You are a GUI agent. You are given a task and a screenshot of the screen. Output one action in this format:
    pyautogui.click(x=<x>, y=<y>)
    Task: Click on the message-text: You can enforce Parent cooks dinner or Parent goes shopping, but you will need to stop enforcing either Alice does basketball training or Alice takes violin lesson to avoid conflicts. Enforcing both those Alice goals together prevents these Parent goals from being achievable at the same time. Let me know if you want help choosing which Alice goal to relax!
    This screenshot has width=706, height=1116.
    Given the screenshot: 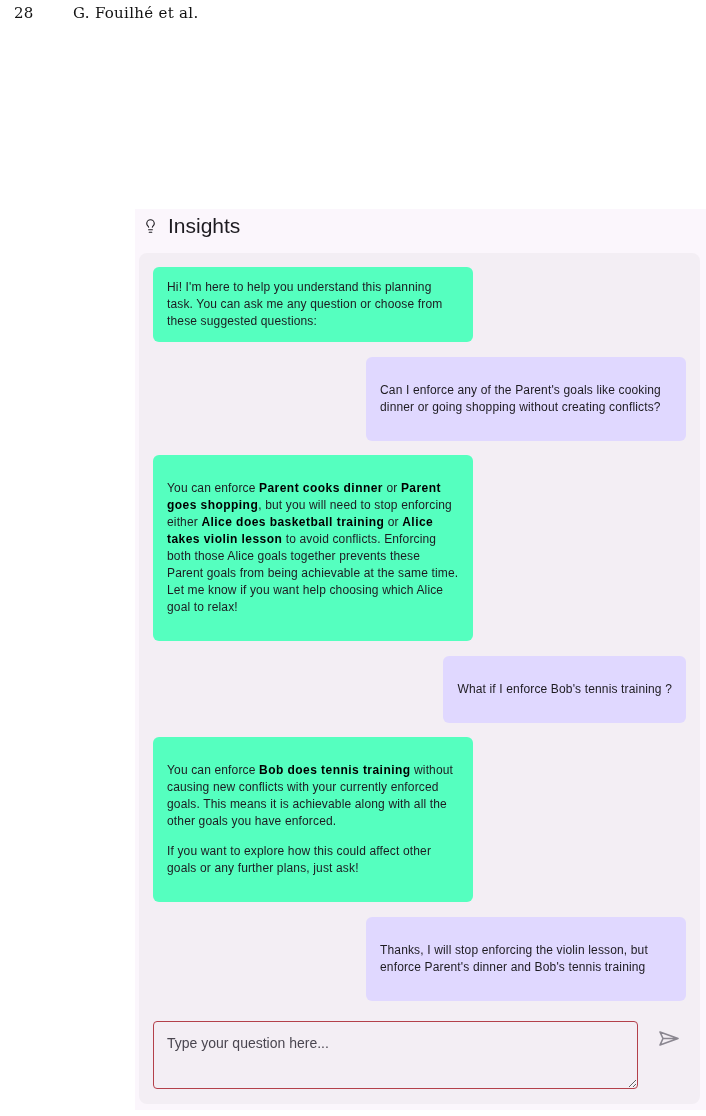 What is the action you would take?
    pyautogui.click(x=313, y=548)
    